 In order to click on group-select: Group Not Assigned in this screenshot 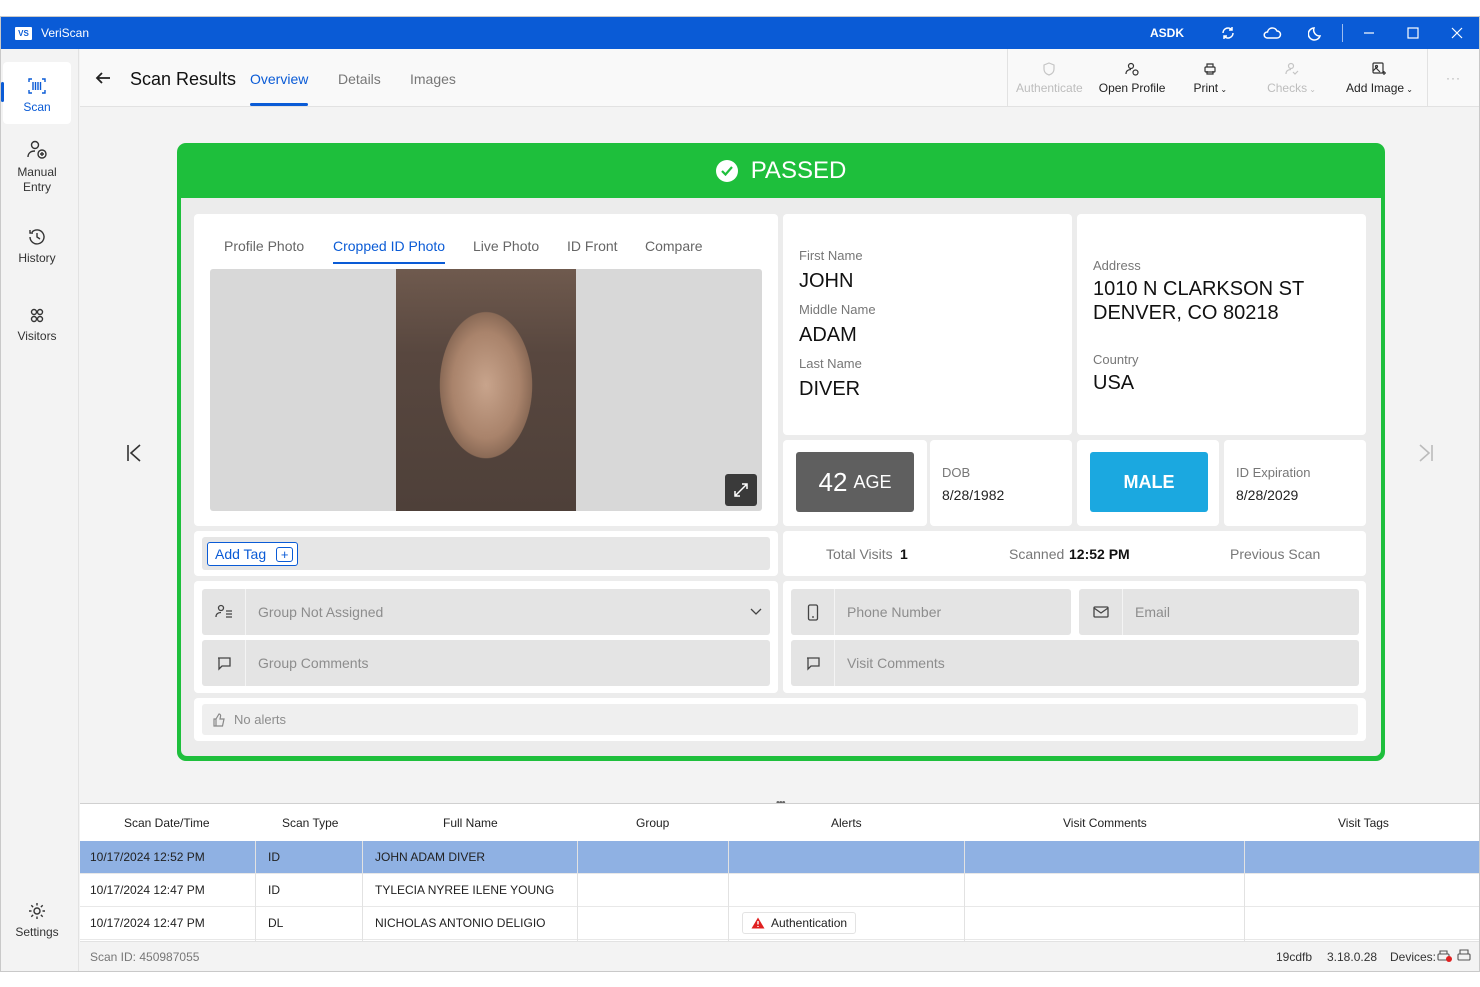, I will do `click(486, 612)`.